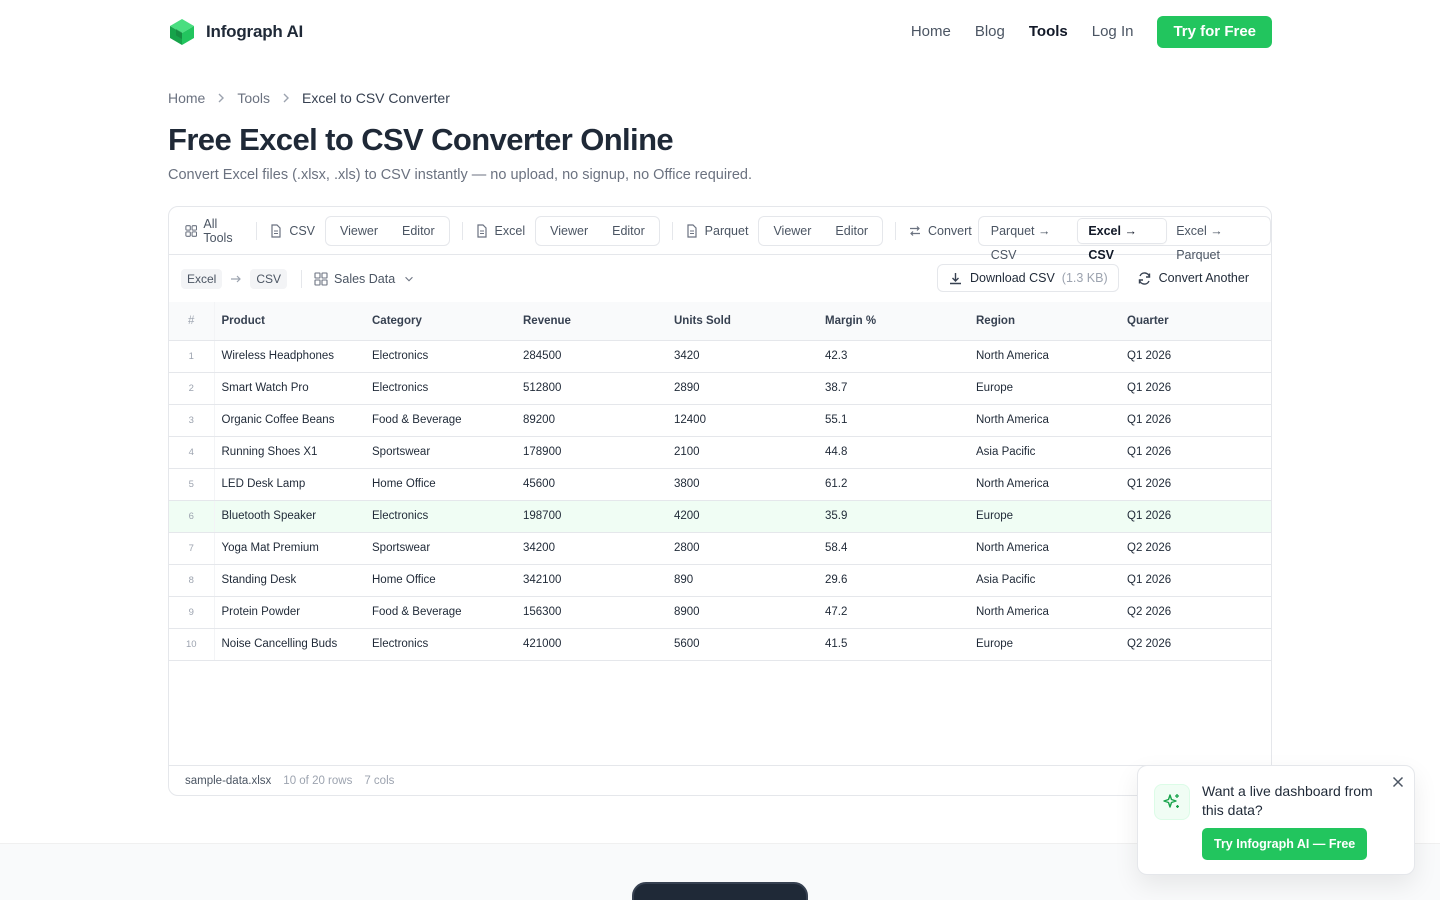 The width and height of the screenshot is (1440, 900). Describe the element at coordinates (1214, 32) in the screenshot. I see `try-for-free-button: Try for Free` at that location.